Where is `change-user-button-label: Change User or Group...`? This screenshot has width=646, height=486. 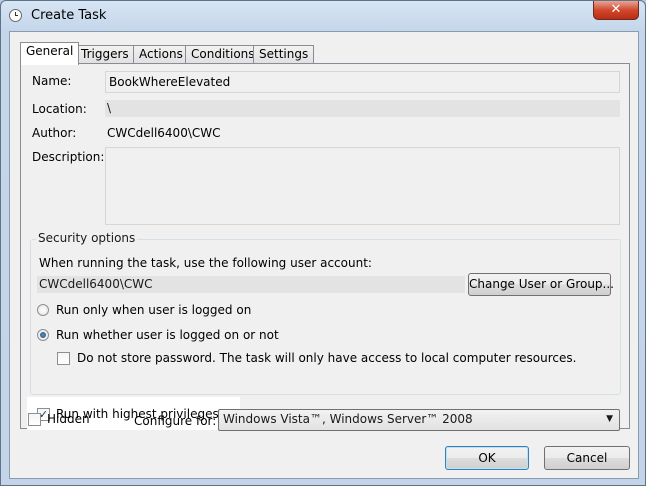
change-user-button-label: Change User or Group... is located at coordinates (541, 284).